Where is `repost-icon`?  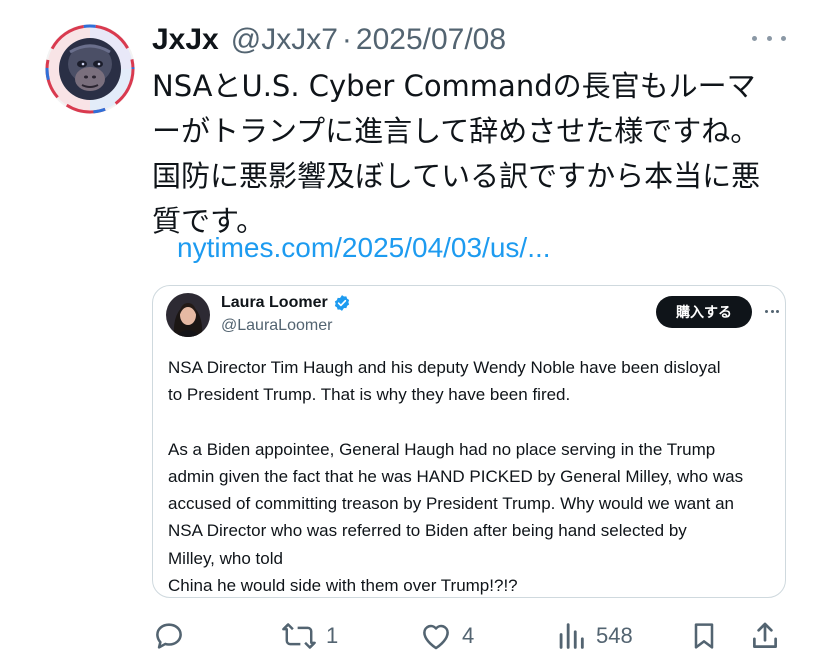
repost-icon is located at coordinates (299, 636).